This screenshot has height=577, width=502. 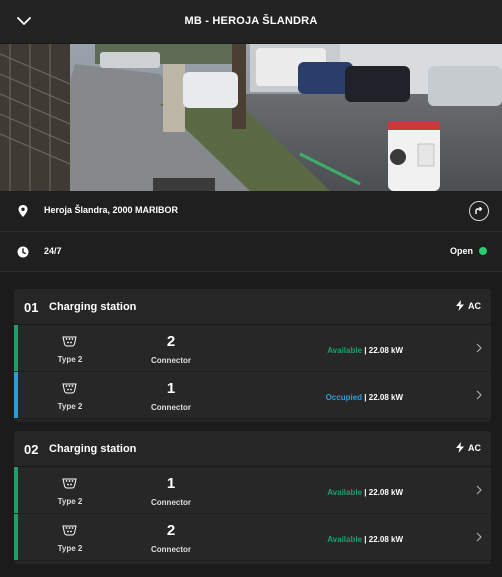 I want to click on navigate-button, so click(x=479, y=211).